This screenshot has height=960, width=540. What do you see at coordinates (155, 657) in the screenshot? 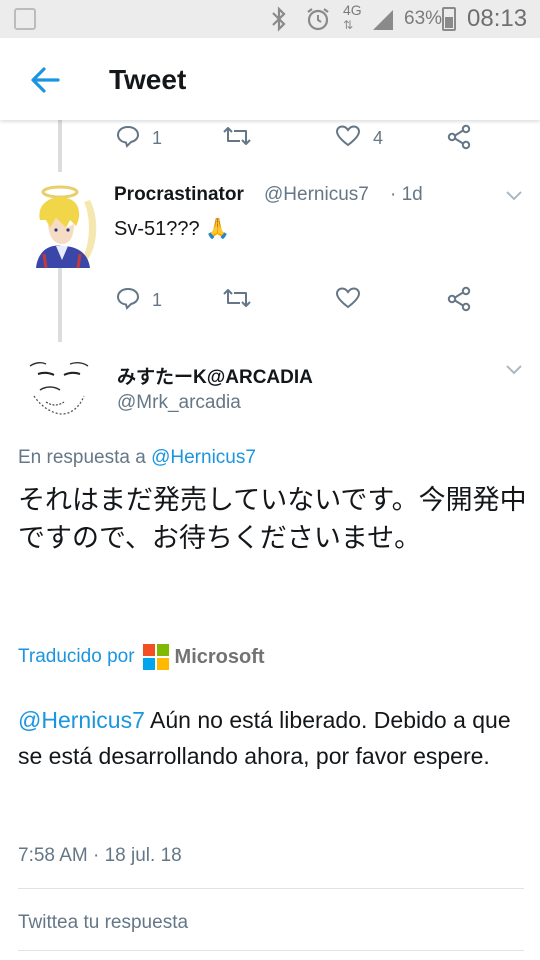
I see `microsoft-logo-icon` at bounding box center [155, 657].